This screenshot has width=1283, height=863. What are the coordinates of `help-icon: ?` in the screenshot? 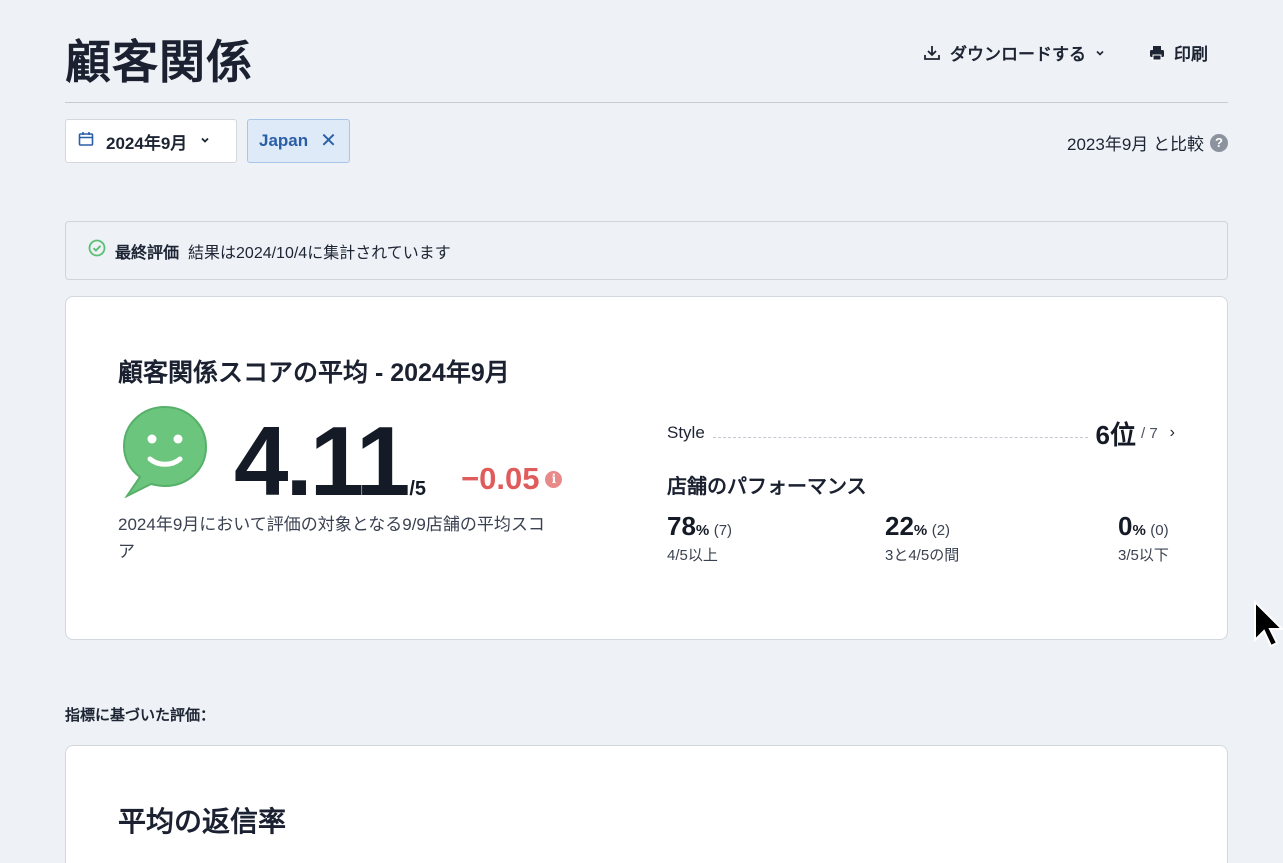 It's located at (1219, 142).